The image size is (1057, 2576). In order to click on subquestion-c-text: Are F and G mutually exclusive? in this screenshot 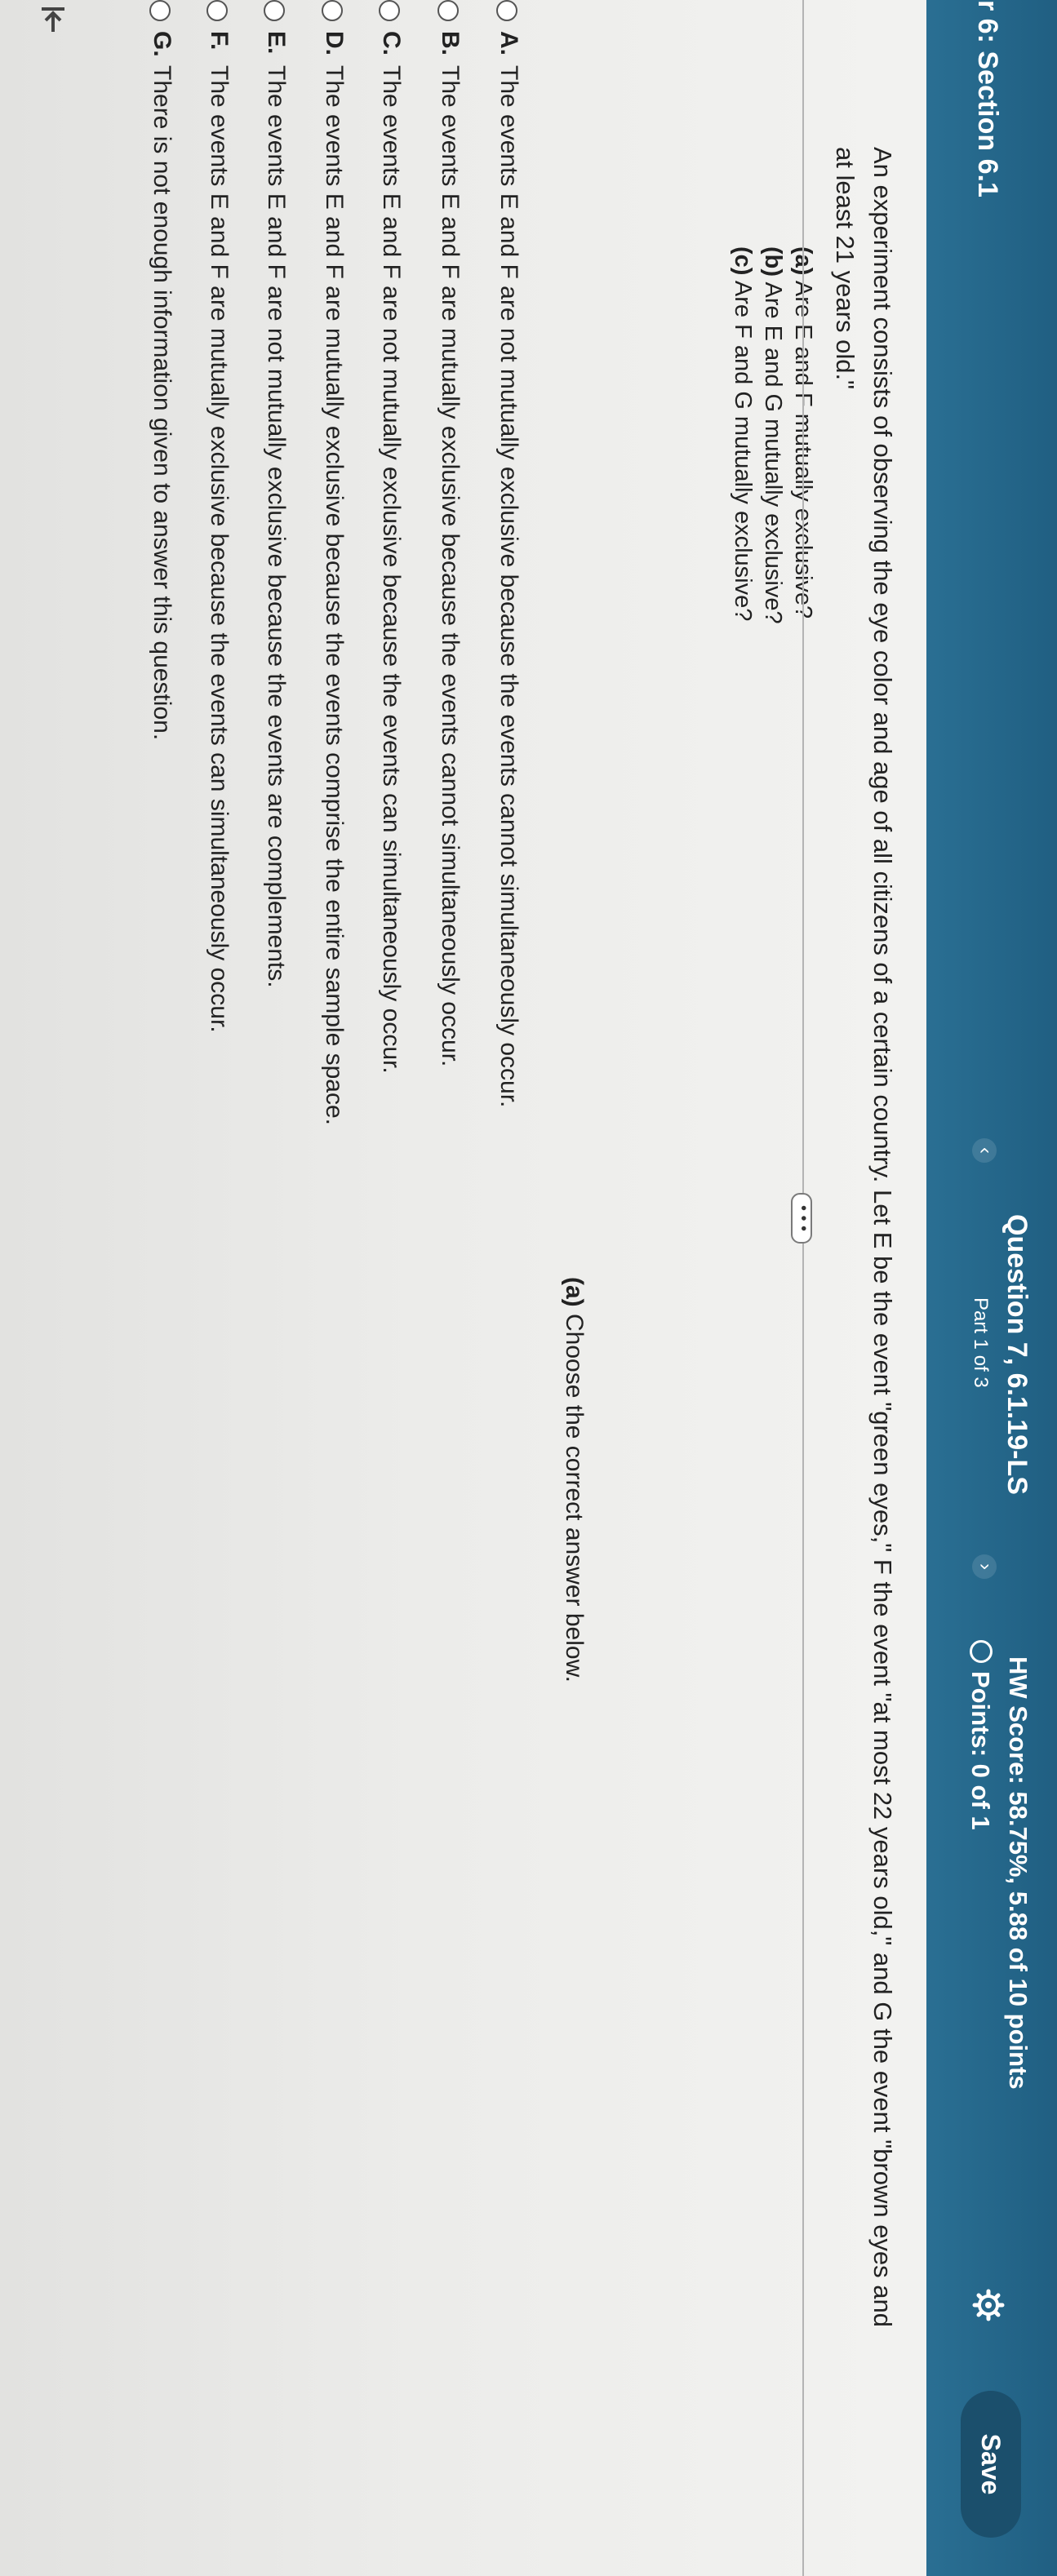, I will do `click(743, 451)`.